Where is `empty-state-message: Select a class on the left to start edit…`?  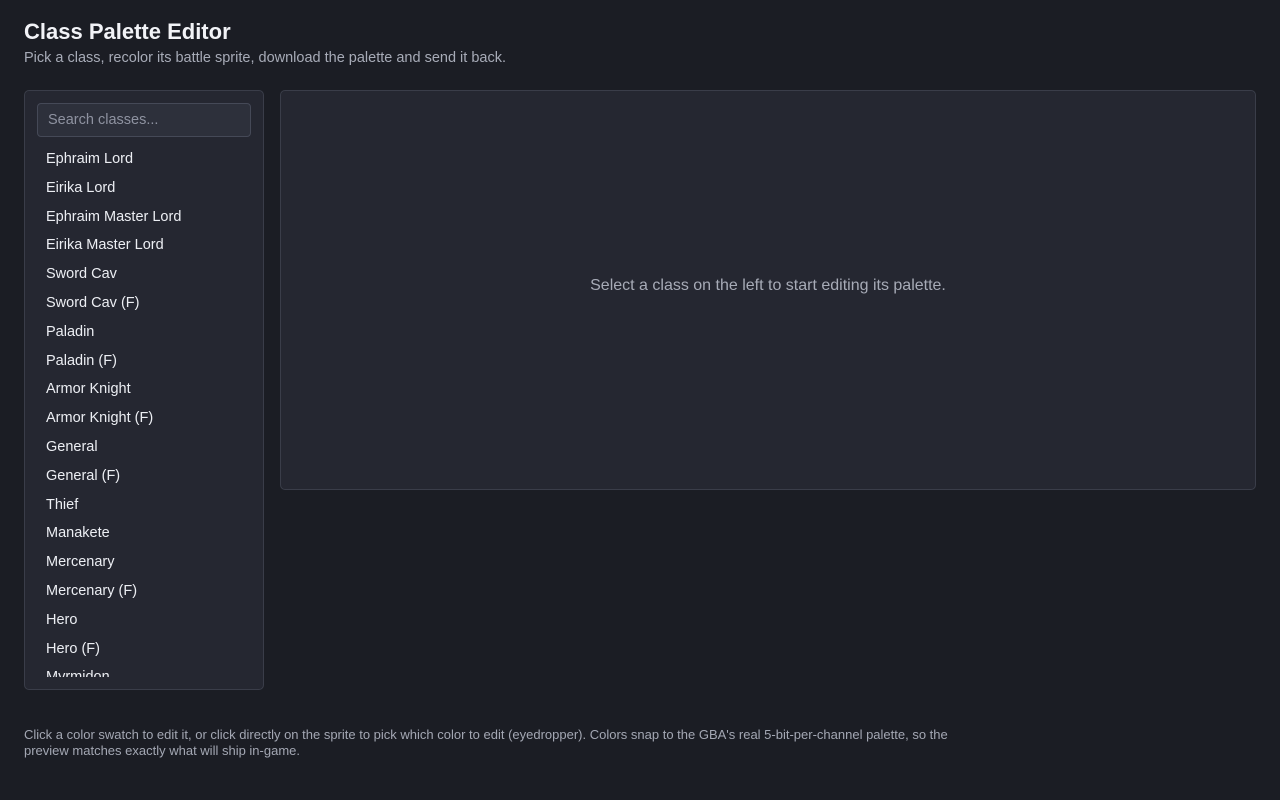
empty-state-message: Select a class on the left to start edit… is located at coordinates (768, 285).